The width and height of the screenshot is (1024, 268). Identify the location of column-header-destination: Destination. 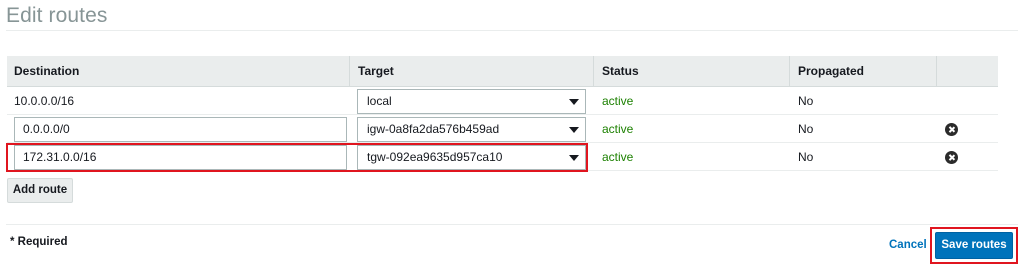
(46, 71).